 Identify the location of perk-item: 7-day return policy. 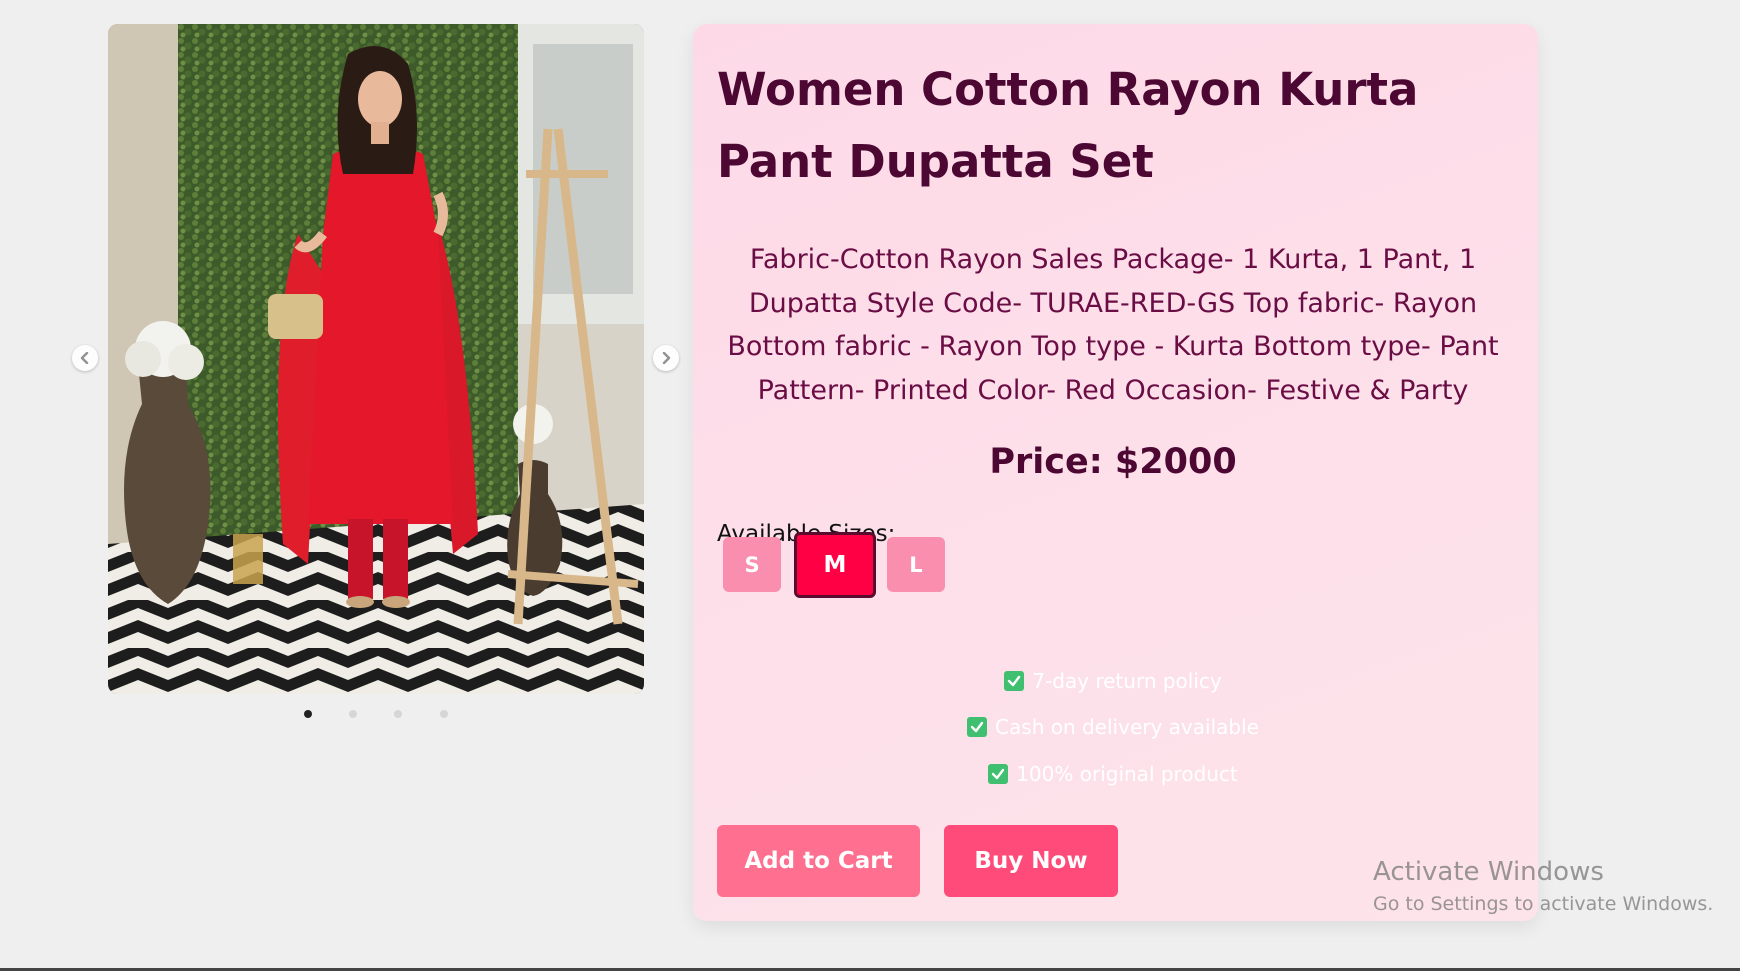
(1113, 681).